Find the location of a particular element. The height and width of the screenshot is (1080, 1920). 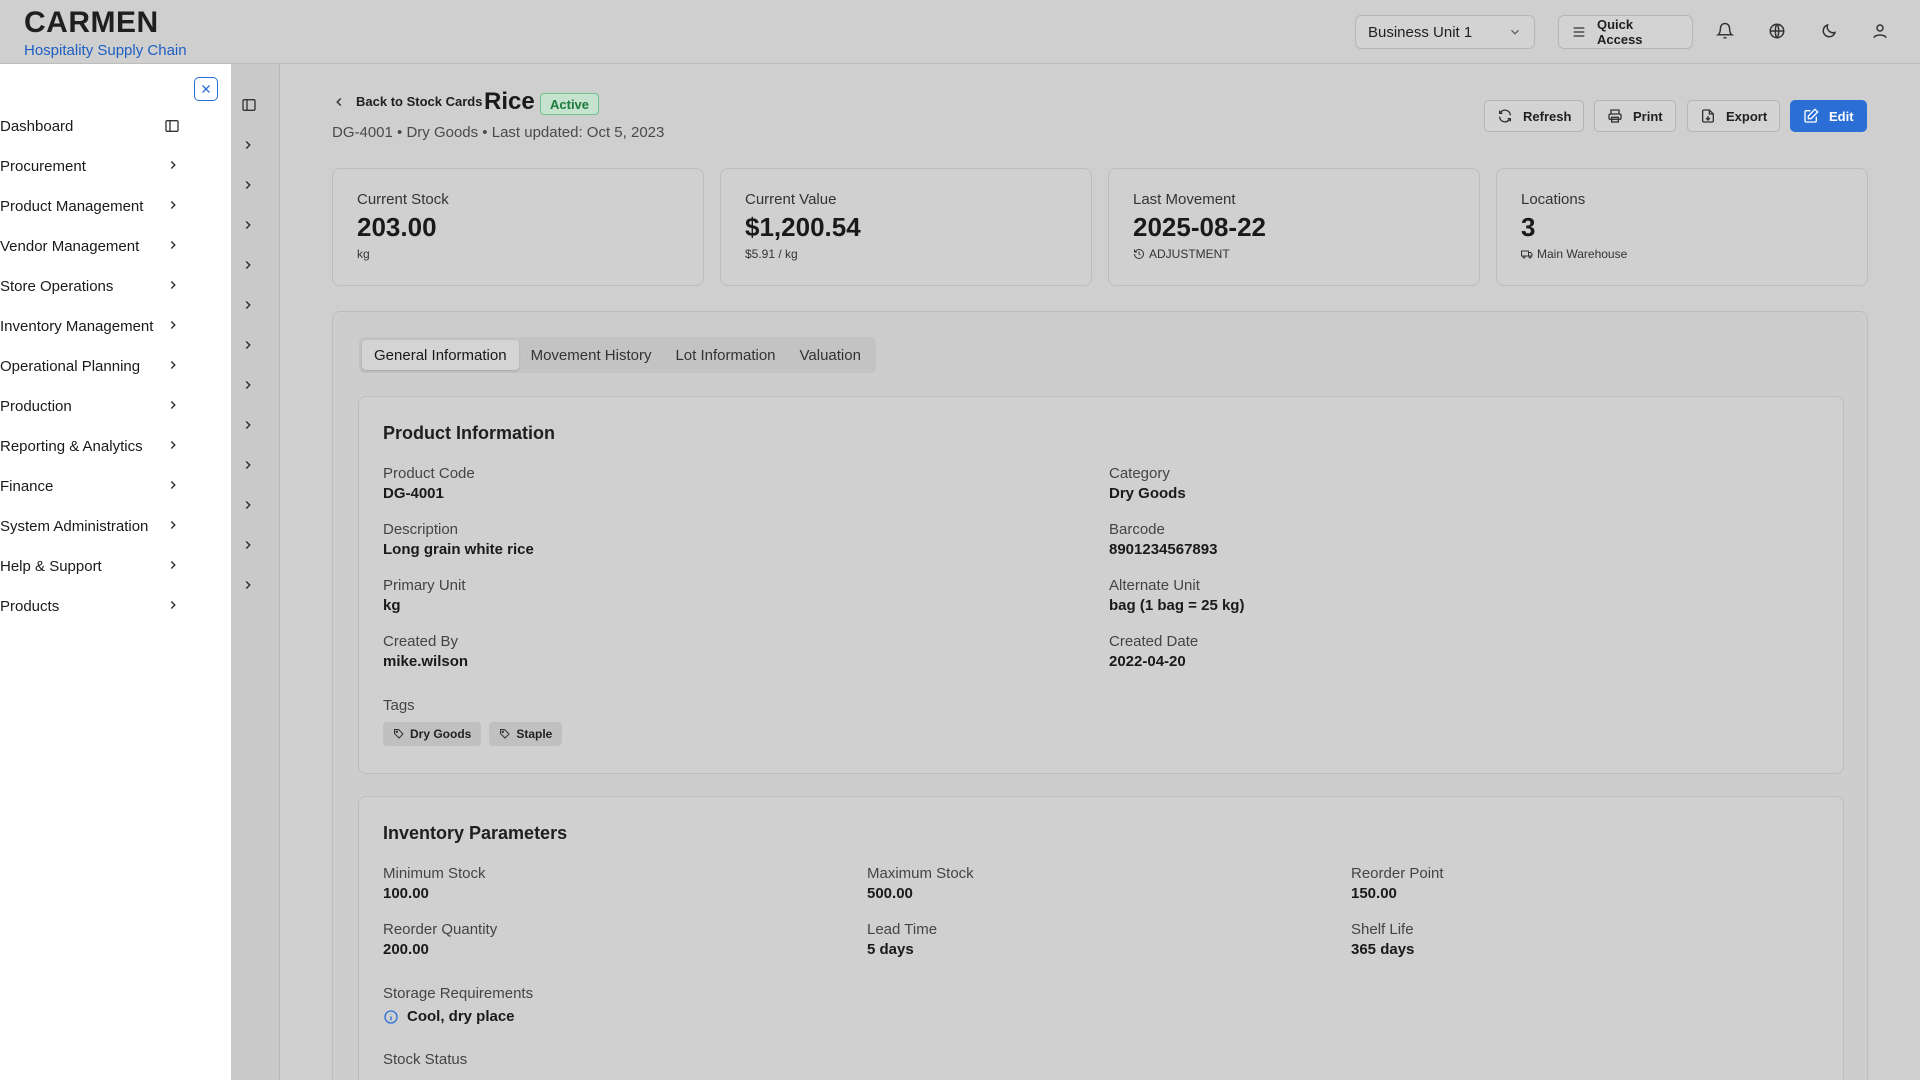

tag-chip: Staple is located at coordinates (526, 734).